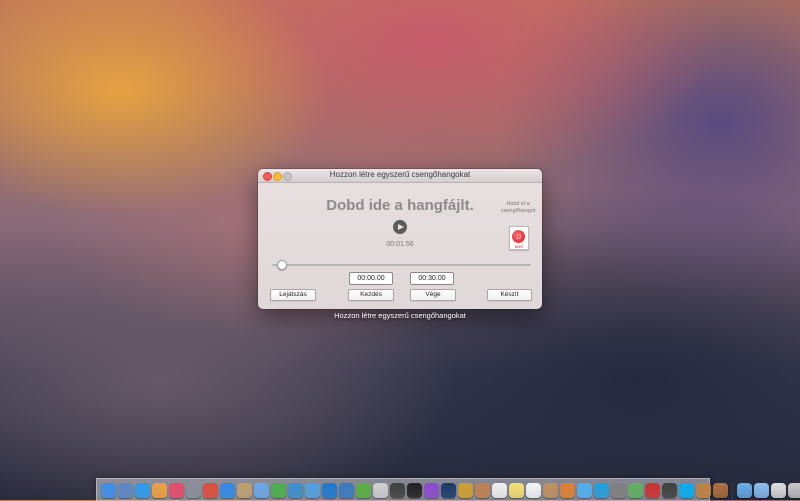 This screenshot has height=501, width=800. I want to click on set-end-button: Vége, so click(433, 295).